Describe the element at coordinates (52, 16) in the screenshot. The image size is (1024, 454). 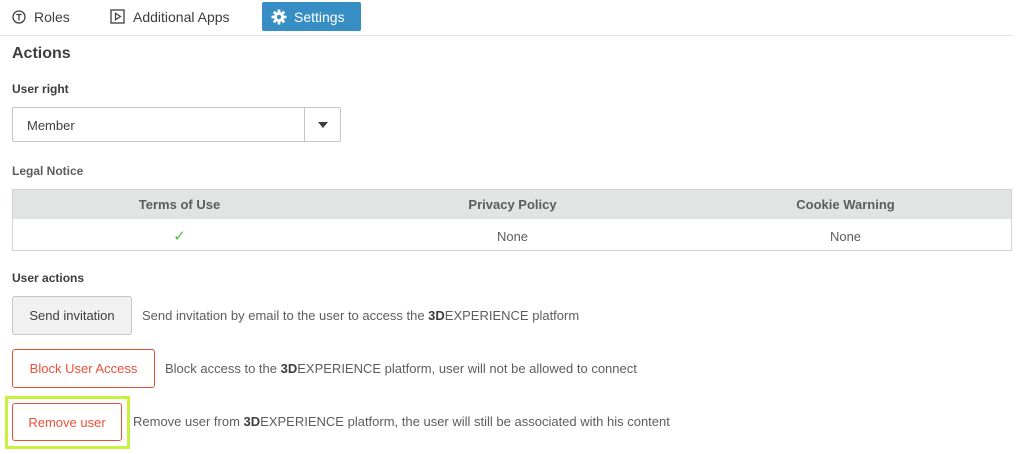
I see `tab-roles-label: Roles` at that location.